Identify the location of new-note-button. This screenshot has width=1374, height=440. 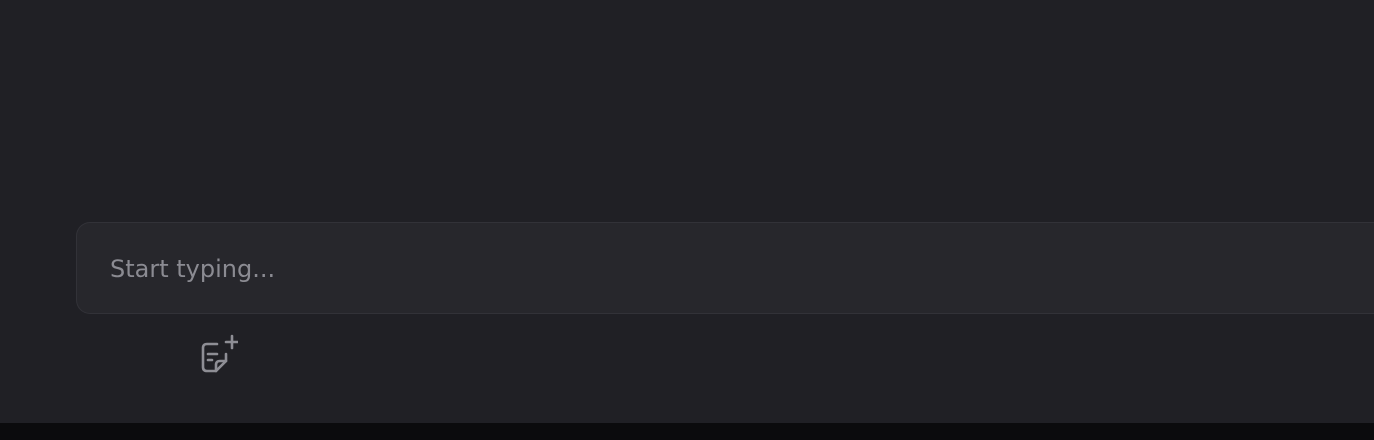
(218, 354).